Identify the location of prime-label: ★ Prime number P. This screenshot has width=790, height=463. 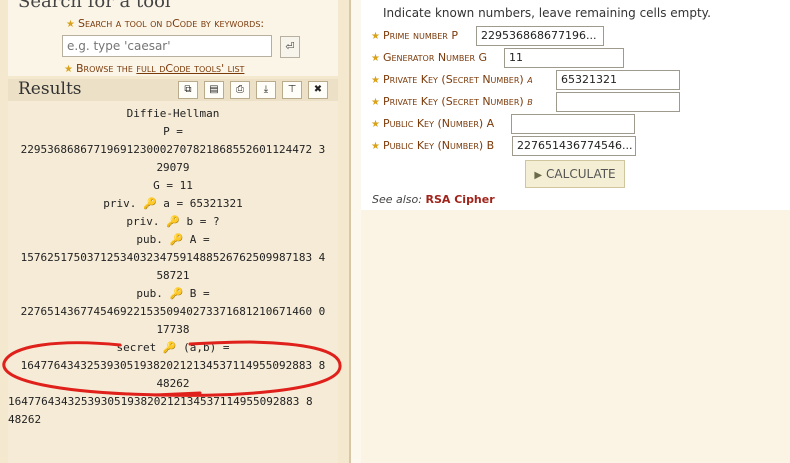
(414, 35).